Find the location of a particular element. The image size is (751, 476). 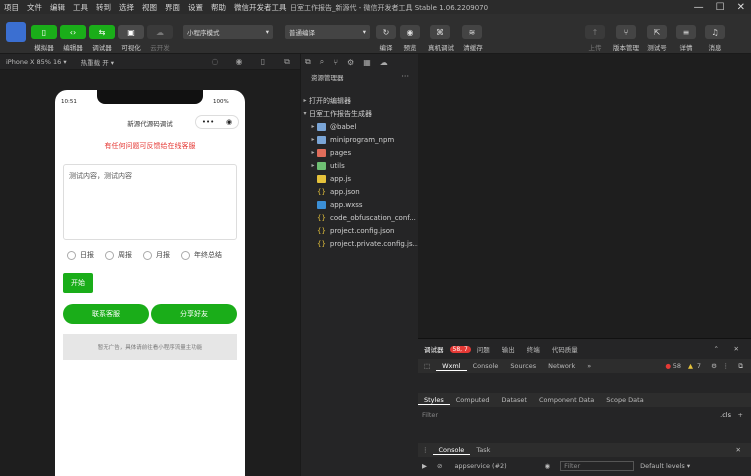

minimize-icon: — is located at coordinates (699, 7).